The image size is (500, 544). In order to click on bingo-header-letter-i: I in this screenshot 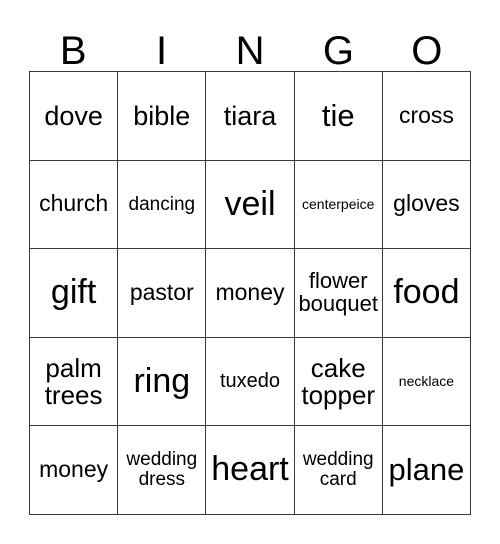, I will do `click(162, 51)`.